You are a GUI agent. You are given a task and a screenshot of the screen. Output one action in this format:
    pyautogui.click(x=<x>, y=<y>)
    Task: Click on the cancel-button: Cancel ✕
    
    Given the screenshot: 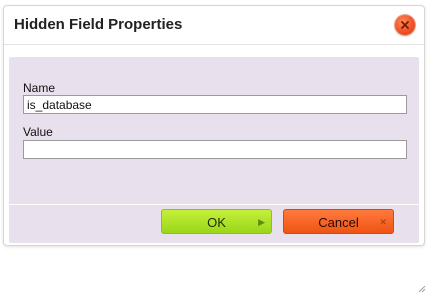 What is the action you would take?
    pyautogui.click(x=338, y=221)
    